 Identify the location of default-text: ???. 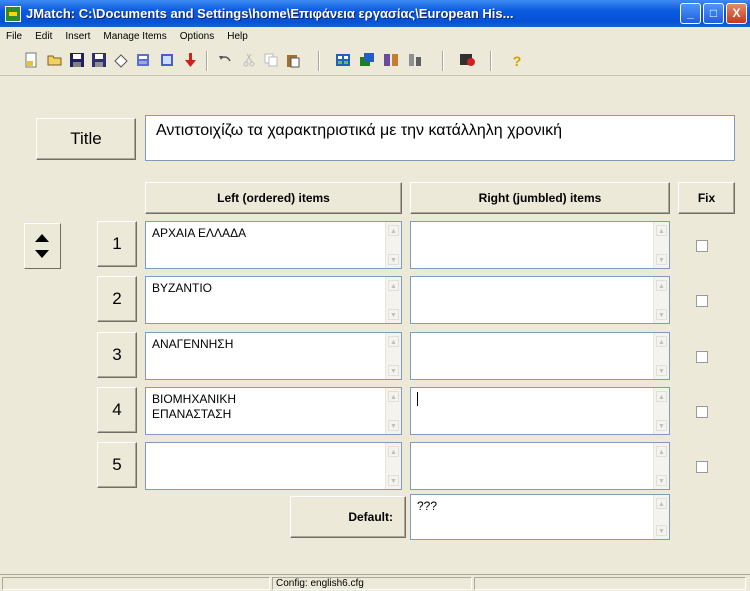
(427, 506).